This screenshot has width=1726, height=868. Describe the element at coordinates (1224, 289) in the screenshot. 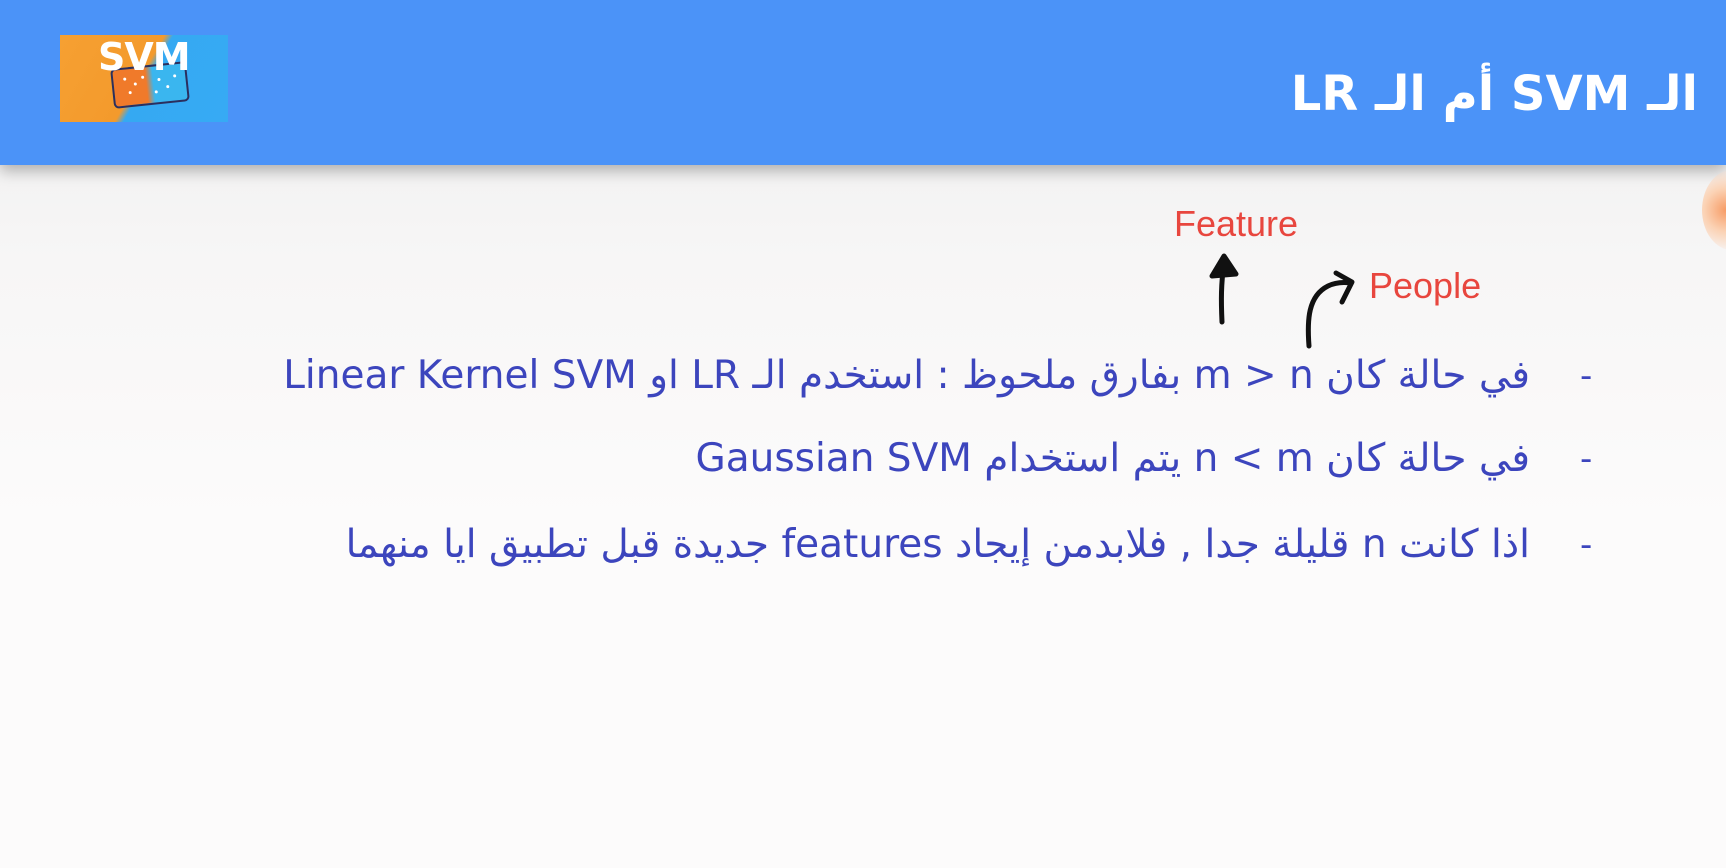

I see `arrow-up-icon` at that location.